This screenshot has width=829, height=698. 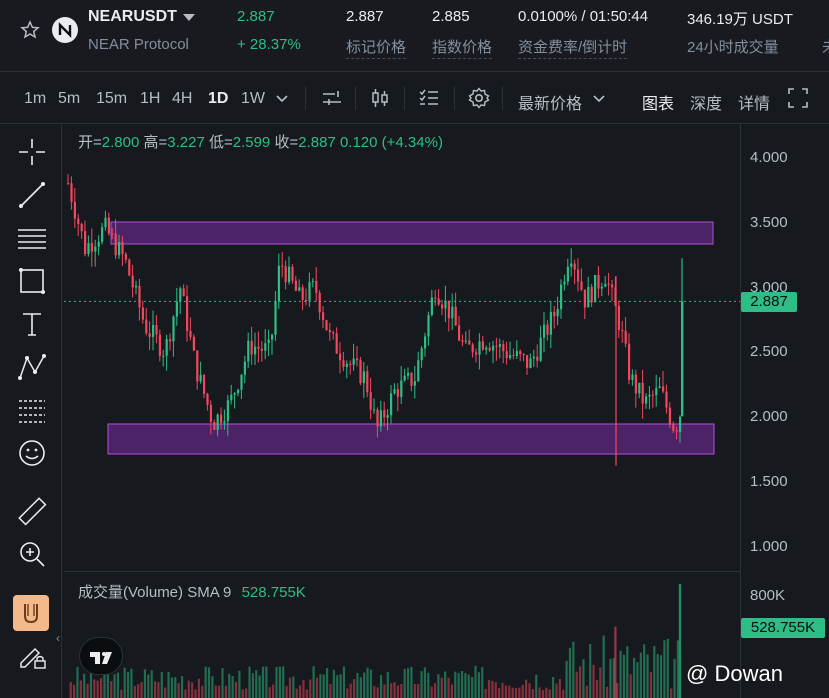 I want to click on timeframe-1m: 1m, so click(x=35, y=99).